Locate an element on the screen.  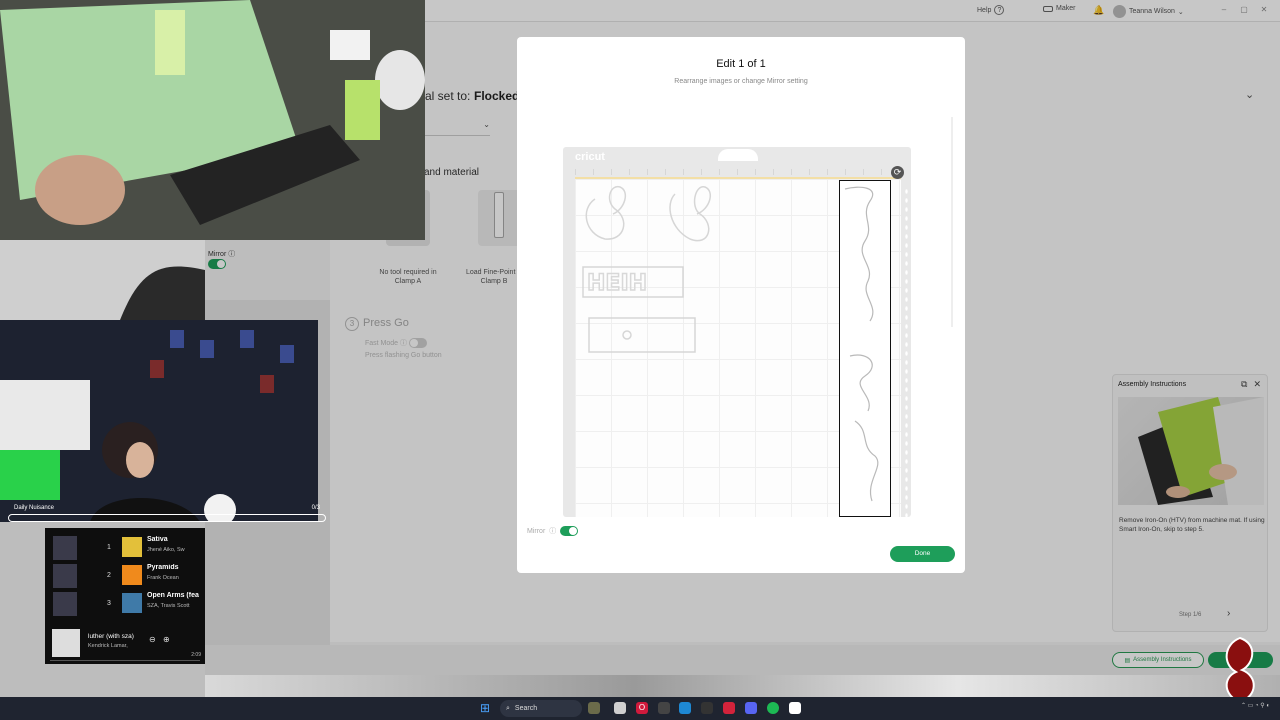
list-item: 1 Sativa Jhené Aiko, Sw is located at coordinates (125, 548).